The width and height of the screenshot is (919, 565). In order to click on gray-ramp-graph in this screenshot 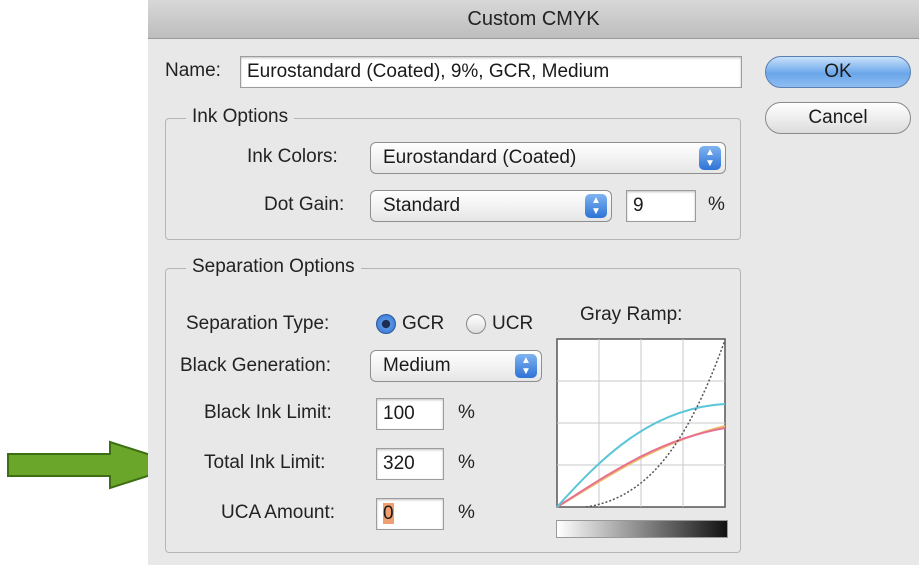, I will do `click(641, 423)`.